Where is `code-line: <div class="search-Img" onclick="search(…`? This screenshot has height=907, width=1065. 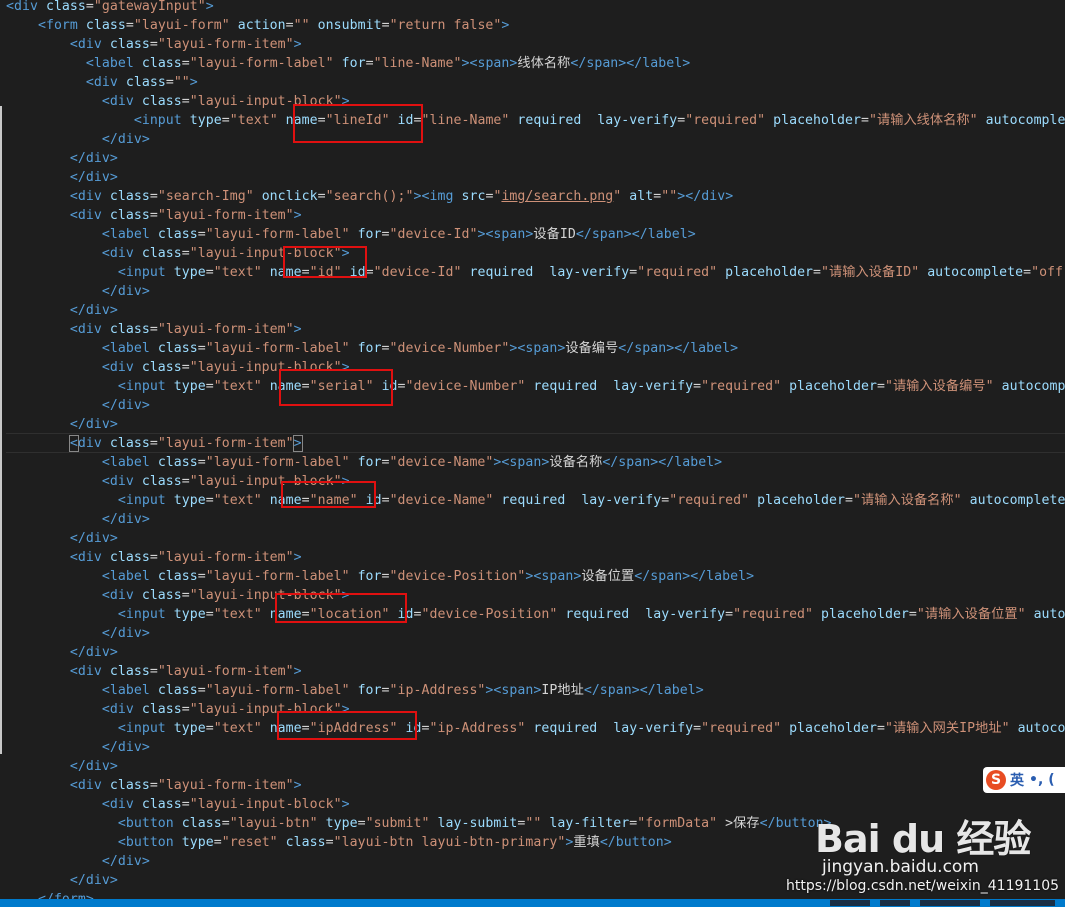
code-line: <div class="search-Img" onclick="search(… is located at coordinates (369, 196).